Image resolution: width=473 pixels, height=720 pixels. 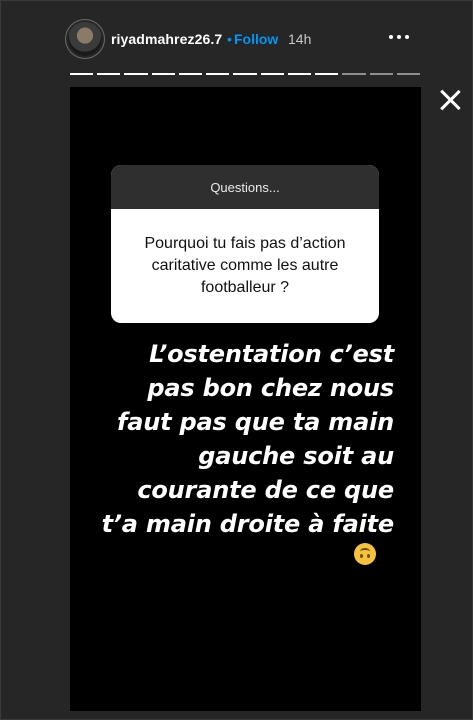 I want to click on profile-avatar, so click(x=85, y=39).